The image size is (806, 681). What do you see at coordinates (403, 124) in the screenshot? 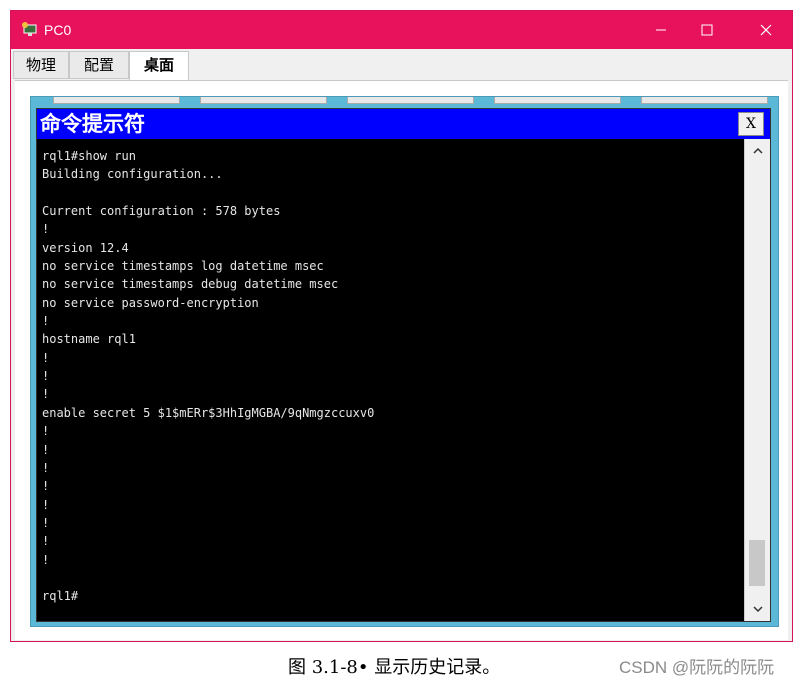
I see `command-prompt-header: 命令提示符 X` at bounding box center [403, 124].